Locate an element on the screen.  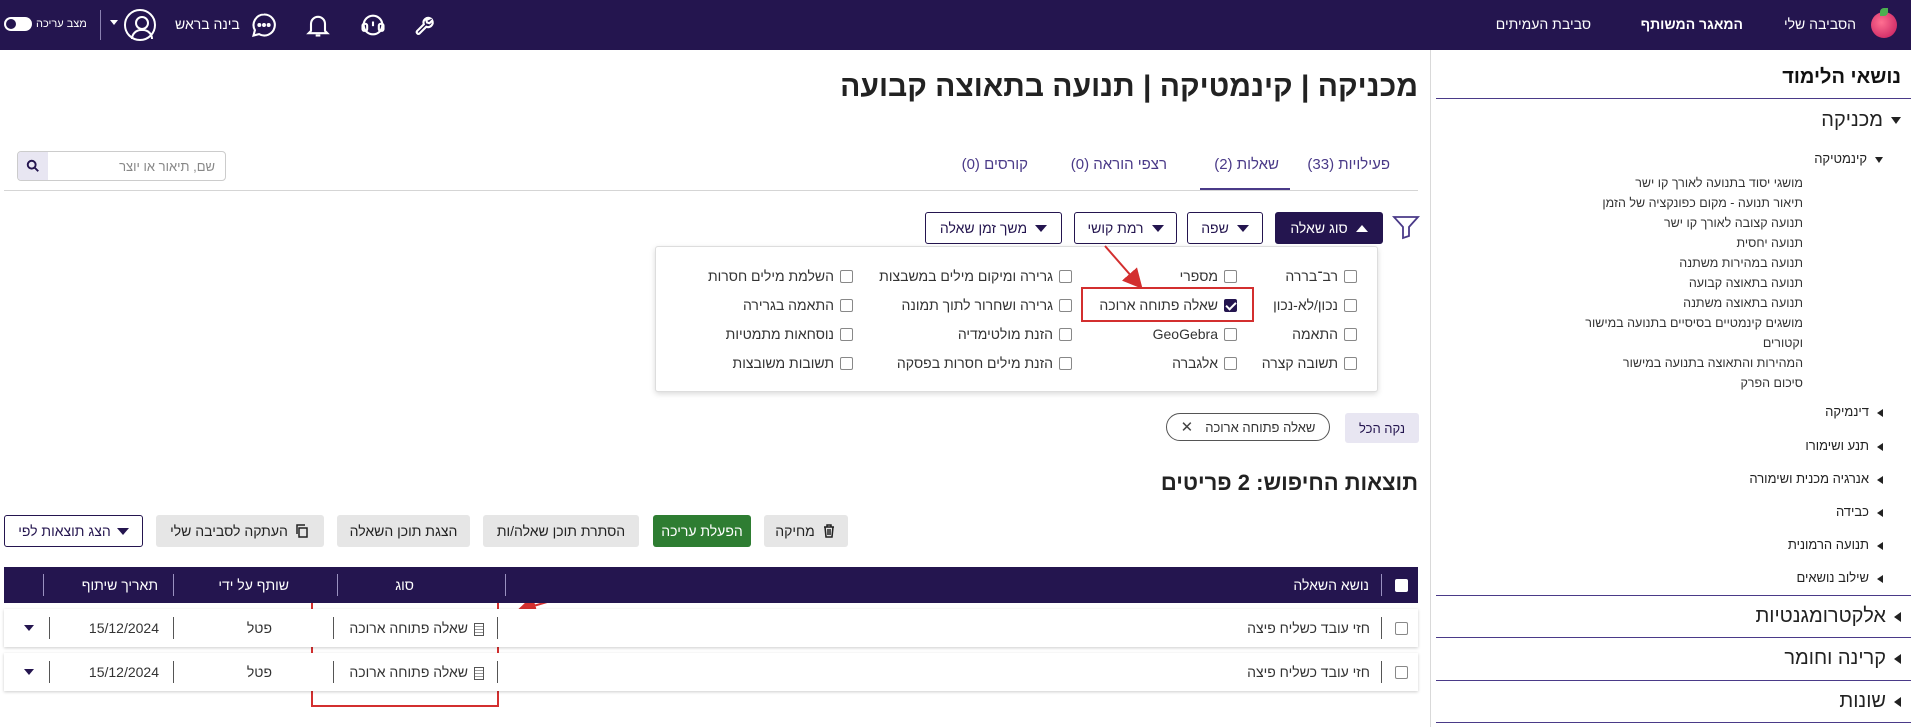
duration-filter-button: משך זמן שאלה is located at coordinates (993, 228).